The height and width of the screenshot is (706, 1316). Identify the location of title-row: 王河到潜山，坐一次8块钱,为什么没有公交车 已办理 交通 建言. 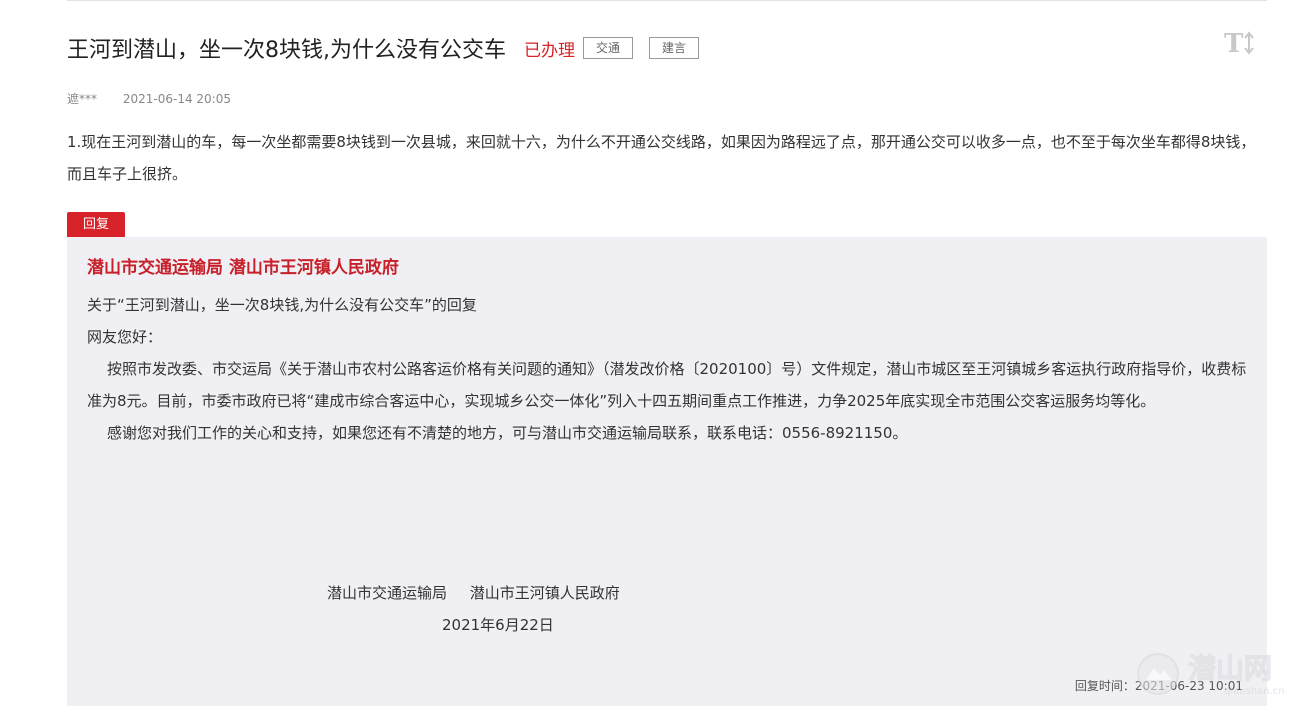
(383, 48).